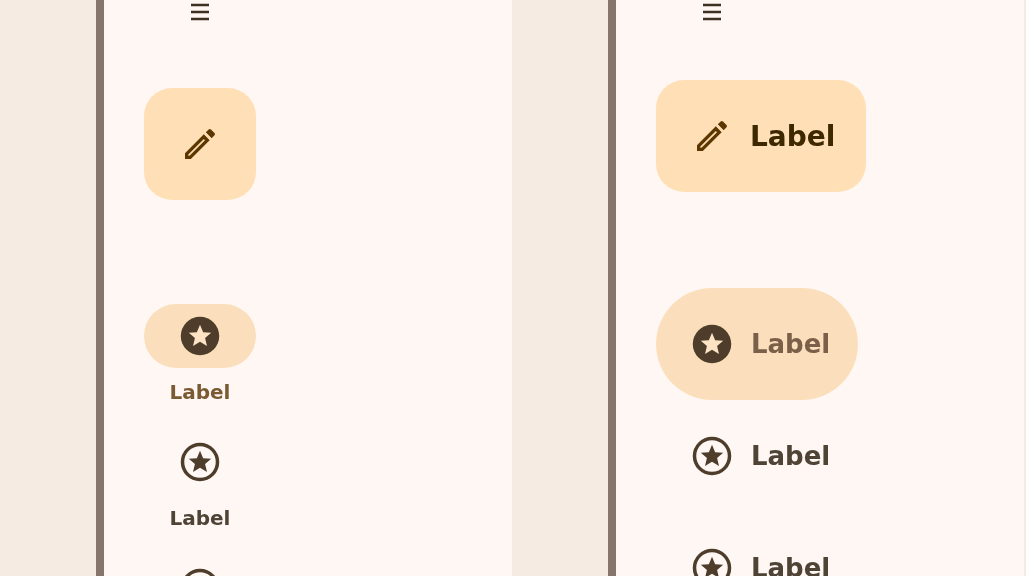  I want to click on extended-fab: Label, so click(761, 136).